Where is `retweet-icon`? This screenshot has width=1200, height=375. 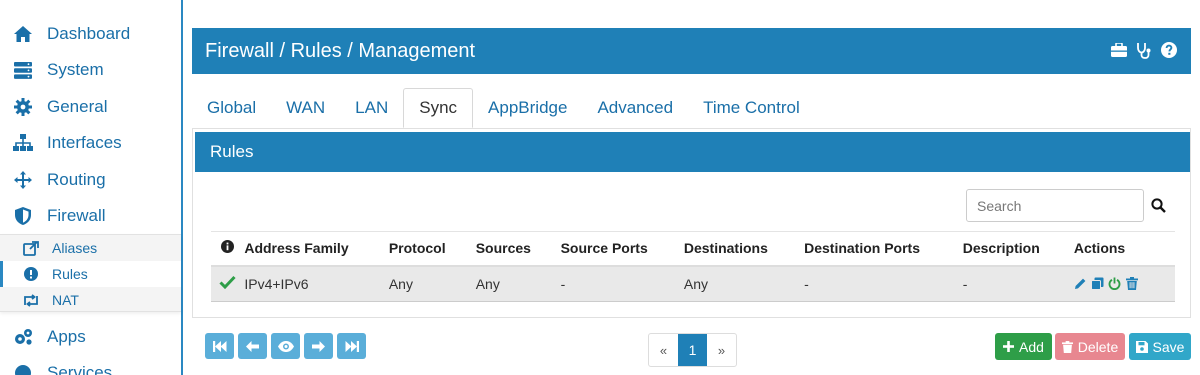 retweet-icon is located at coordinates (31, 300).